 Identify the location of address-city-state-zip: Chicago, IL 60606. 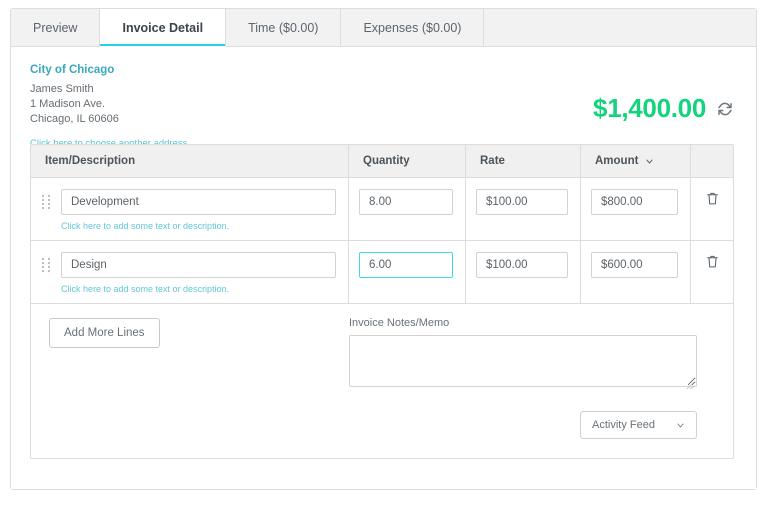
(74, 119).